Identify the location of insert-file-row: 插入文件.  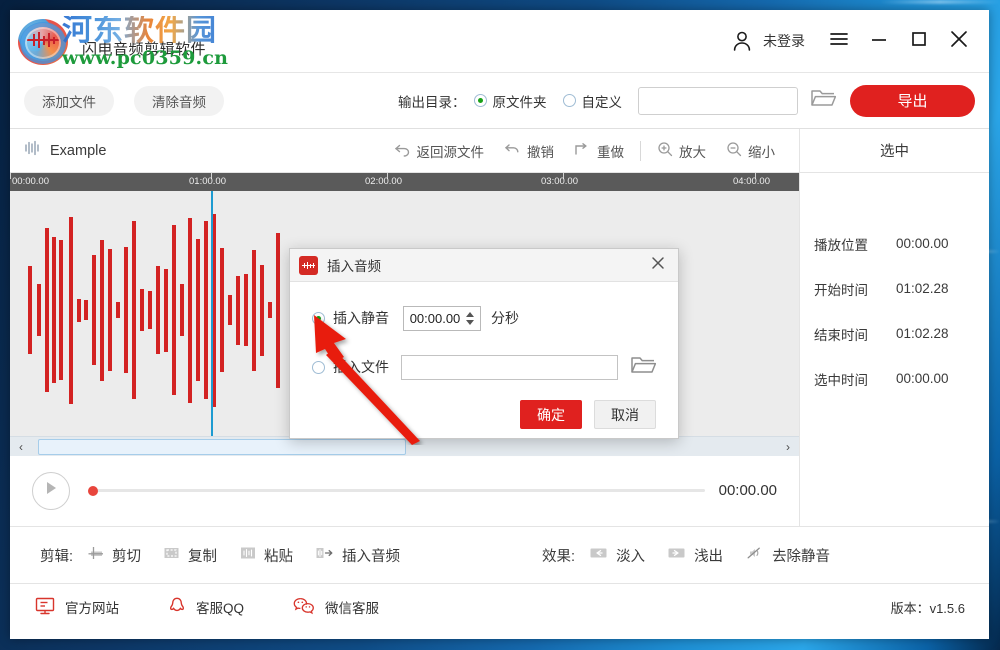
(484, 367).